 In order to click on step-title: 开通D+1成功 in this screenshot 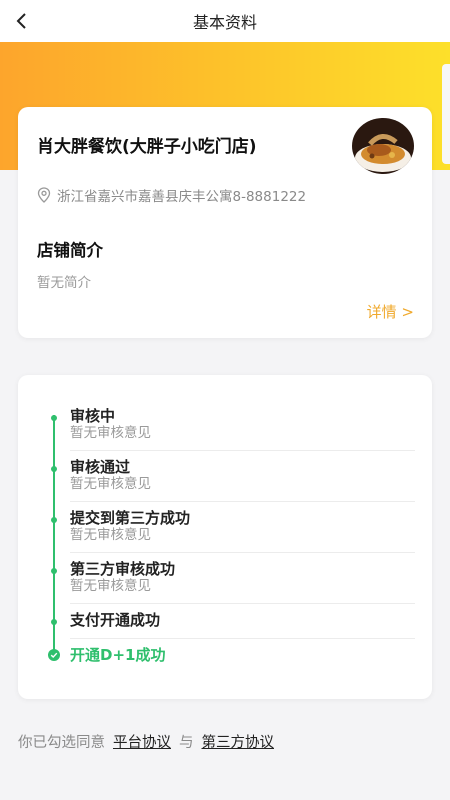, I will do `click(118, 655)`.